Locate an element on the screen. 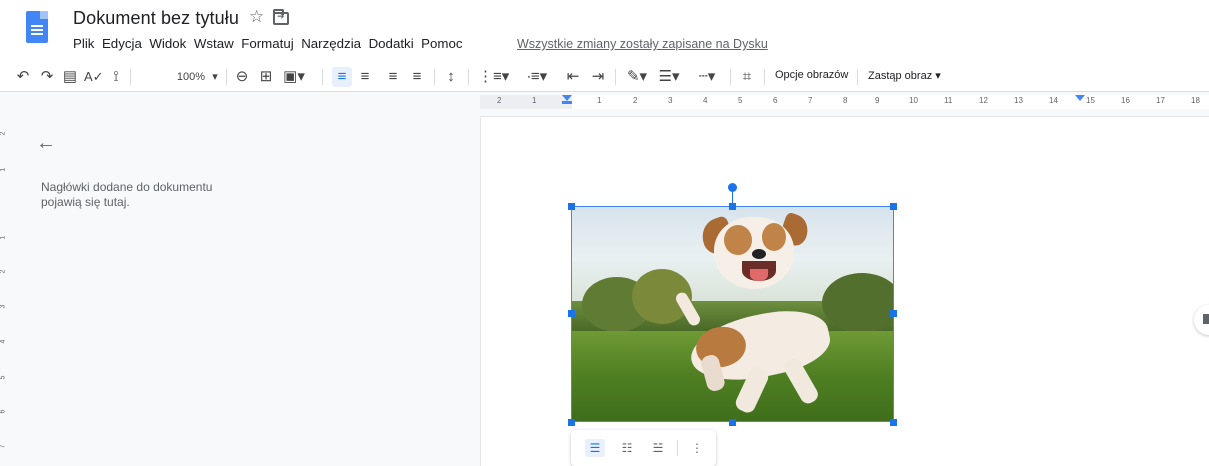 The width and height of the screenshot is (1209, 466). menu-addons: Dodatki is located at coordinates (391, 43).